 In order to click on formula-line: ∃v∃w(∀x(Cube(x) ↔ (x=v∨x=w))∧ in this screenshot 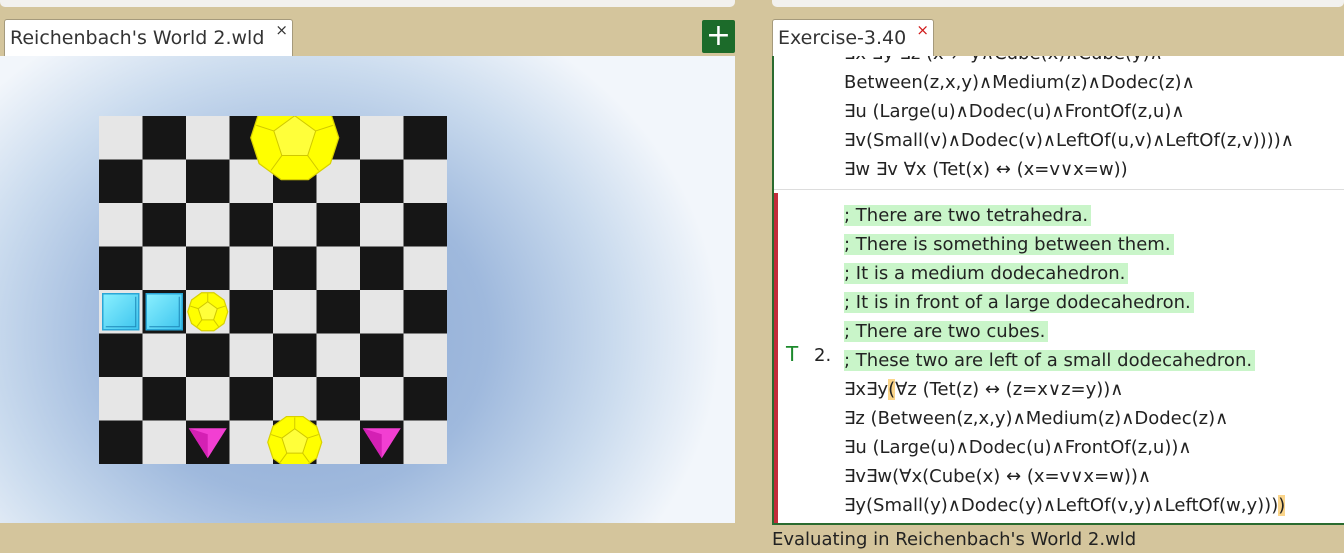, I will do `click(997, 476)`.